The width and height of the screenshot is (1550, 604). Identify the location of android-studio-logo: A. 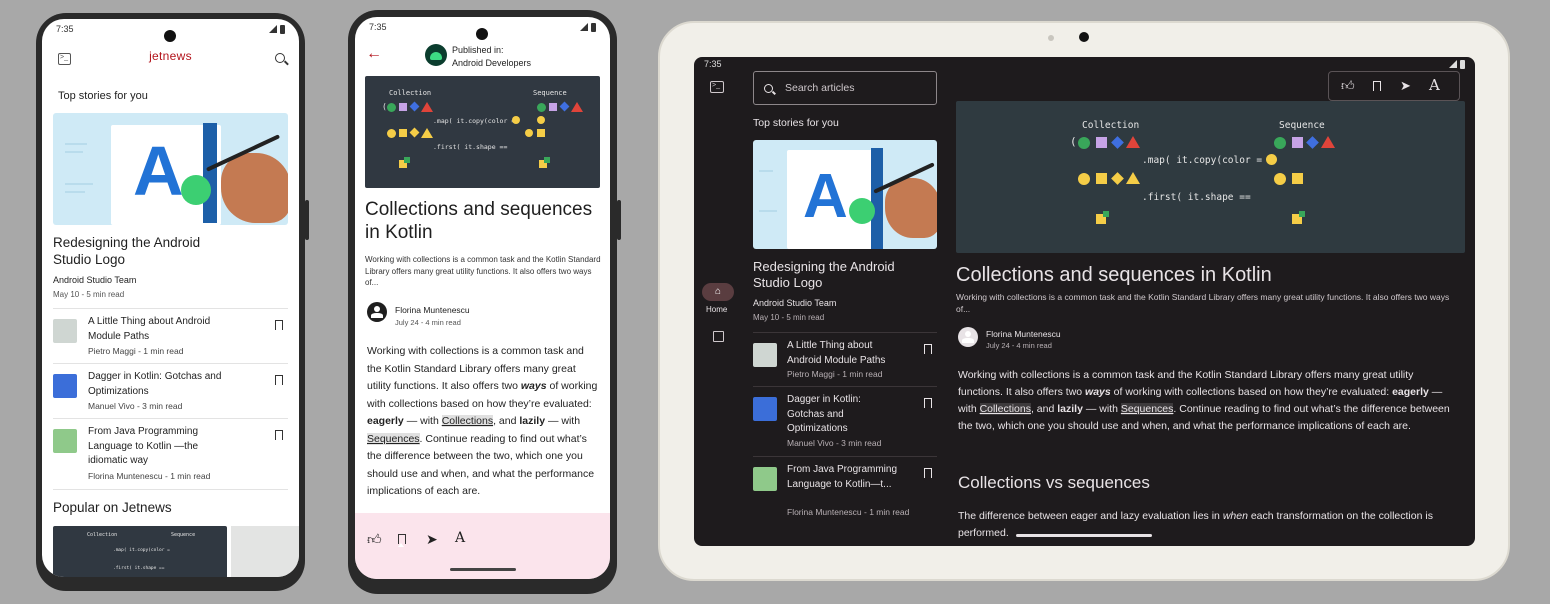
(825, 196).